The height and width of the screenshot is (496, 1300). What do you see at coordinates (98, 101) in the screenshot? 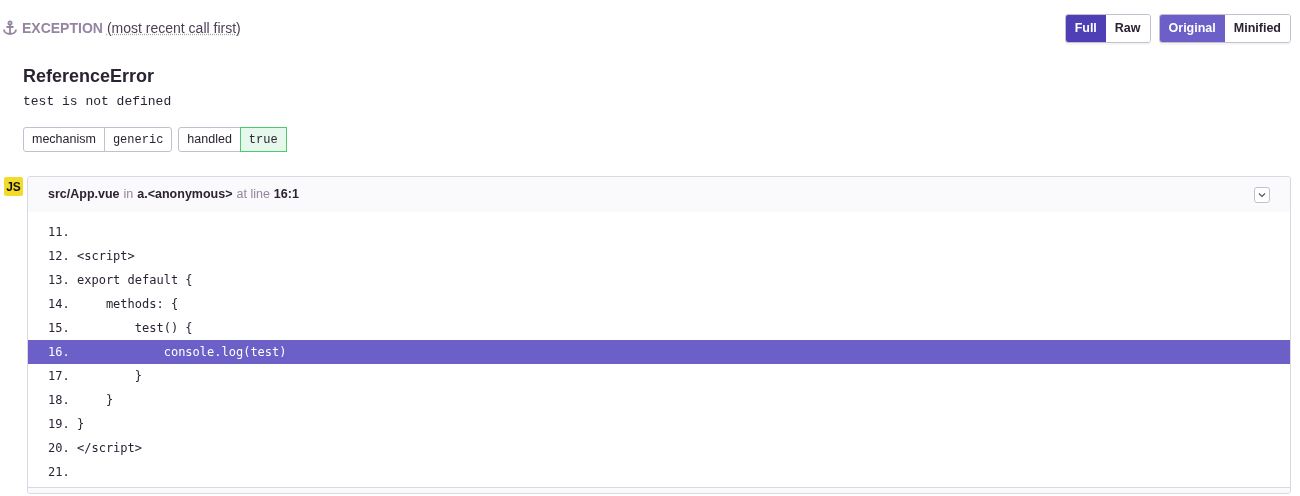
I see `exception-message: test is not defined` at bounding box center [98, 101].